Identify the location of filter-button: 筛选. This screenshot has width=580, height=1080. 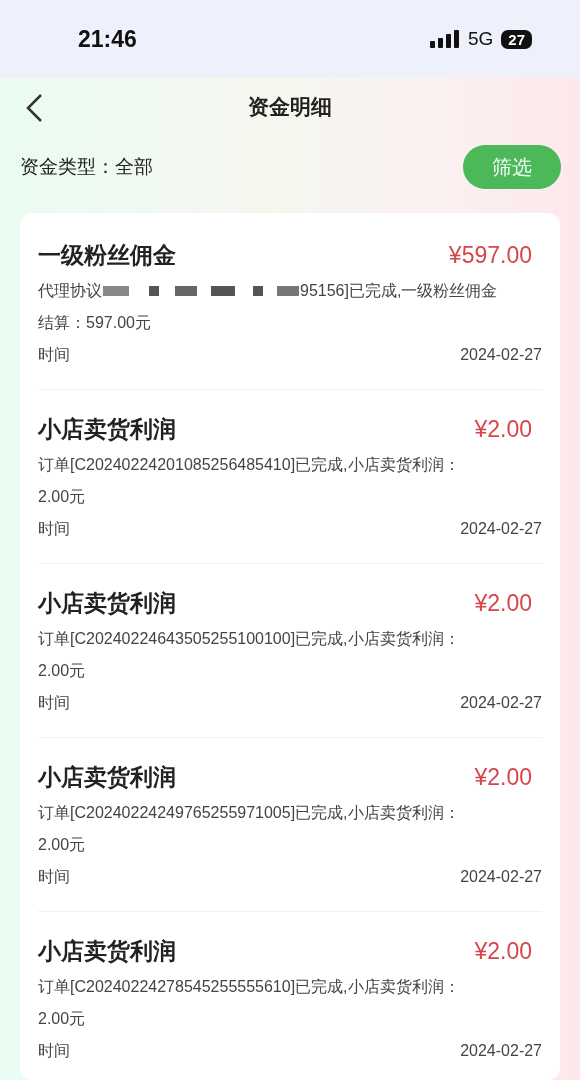
(512, 167).